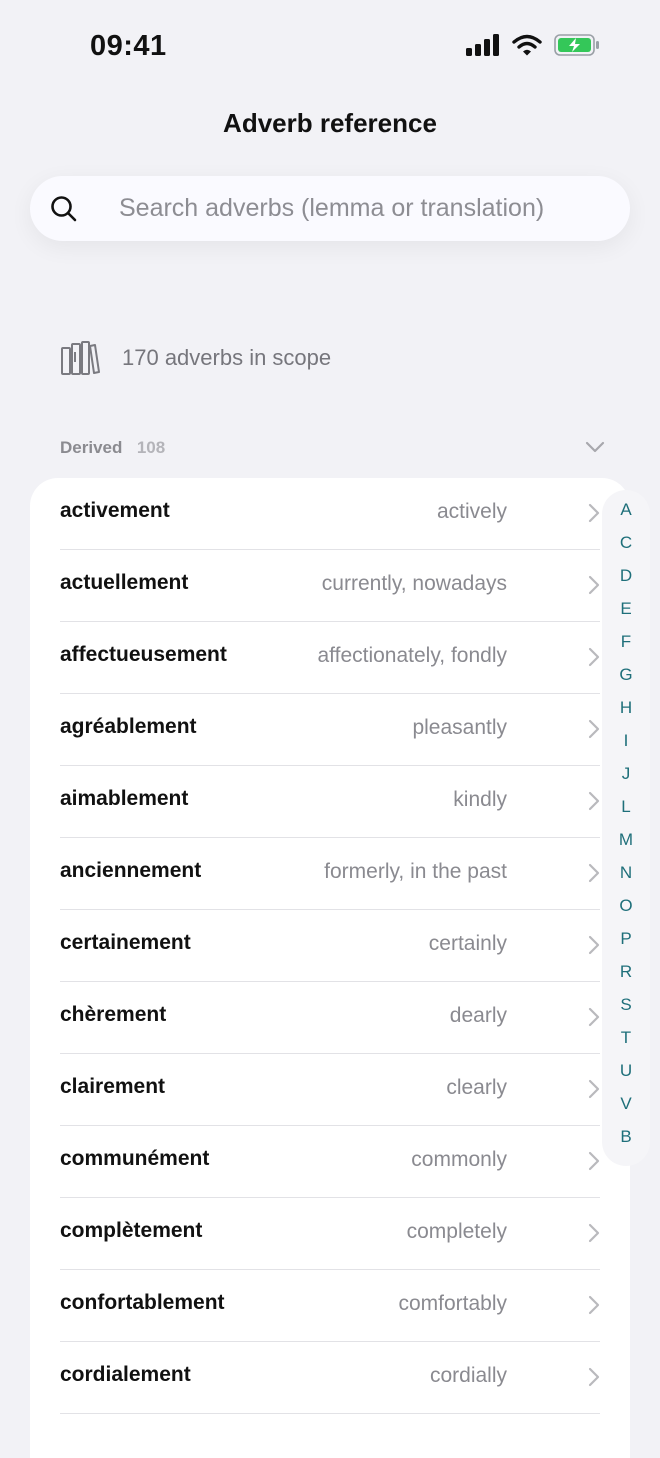  I want to click on translation: commonly, so click(459, 1159).